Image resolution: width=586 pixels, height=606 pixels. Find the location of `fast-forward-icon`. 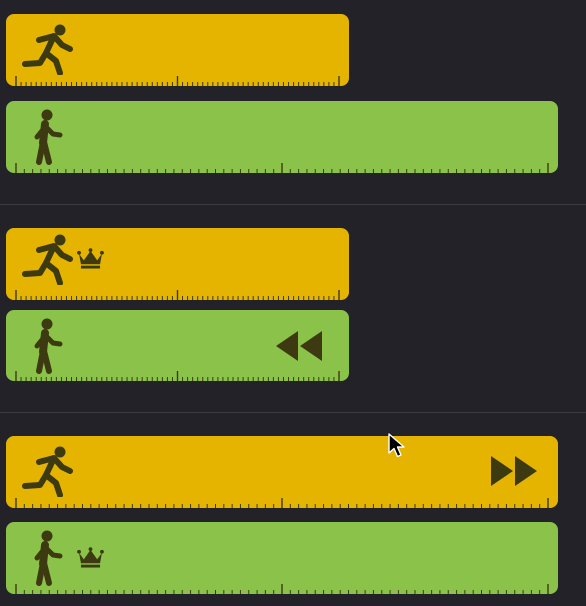

fast-forward-icon is located at coordinates (513, 471).